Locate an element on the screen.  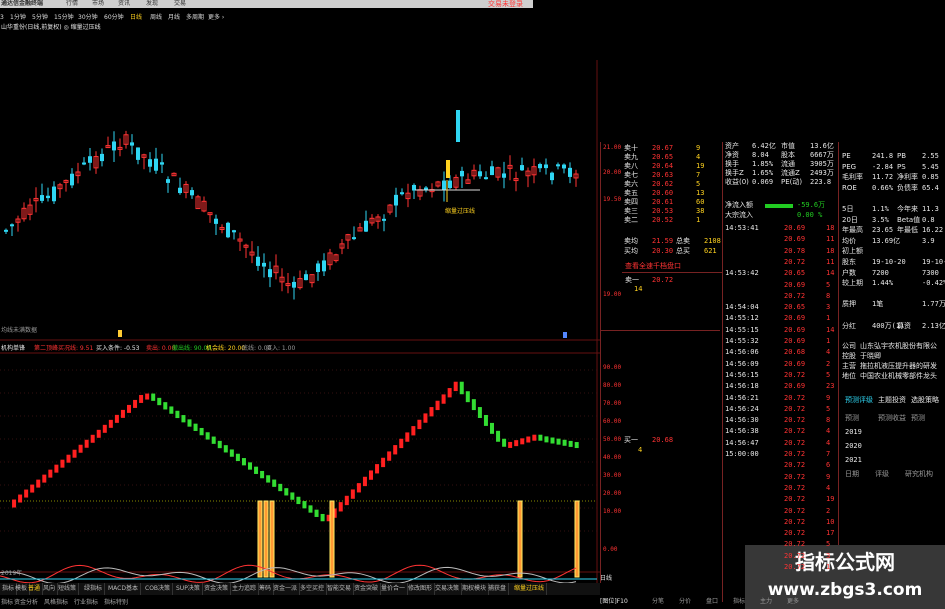
menu-tab-market: 行情 is located at coordinates (72, 4).